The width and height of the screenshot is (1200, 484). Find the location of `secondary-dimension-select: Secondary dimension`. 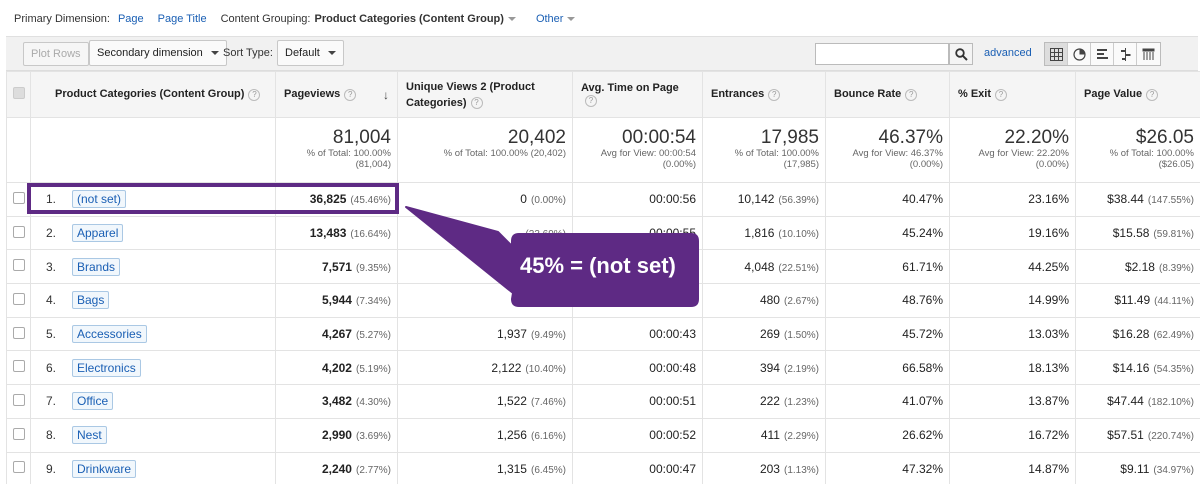

secondary-dimension-select: Secondary dimension is located at coordinates (158, 53).